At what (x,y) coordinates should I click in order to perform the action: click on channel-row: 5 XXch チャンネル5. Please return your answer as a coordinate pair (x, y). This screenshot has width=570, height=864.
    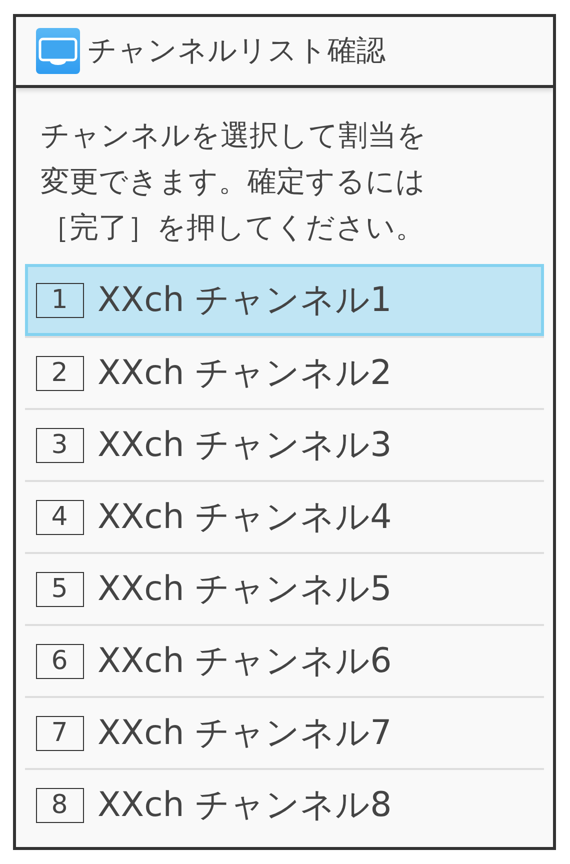
    Looking at the image, I should click on (284, 588).